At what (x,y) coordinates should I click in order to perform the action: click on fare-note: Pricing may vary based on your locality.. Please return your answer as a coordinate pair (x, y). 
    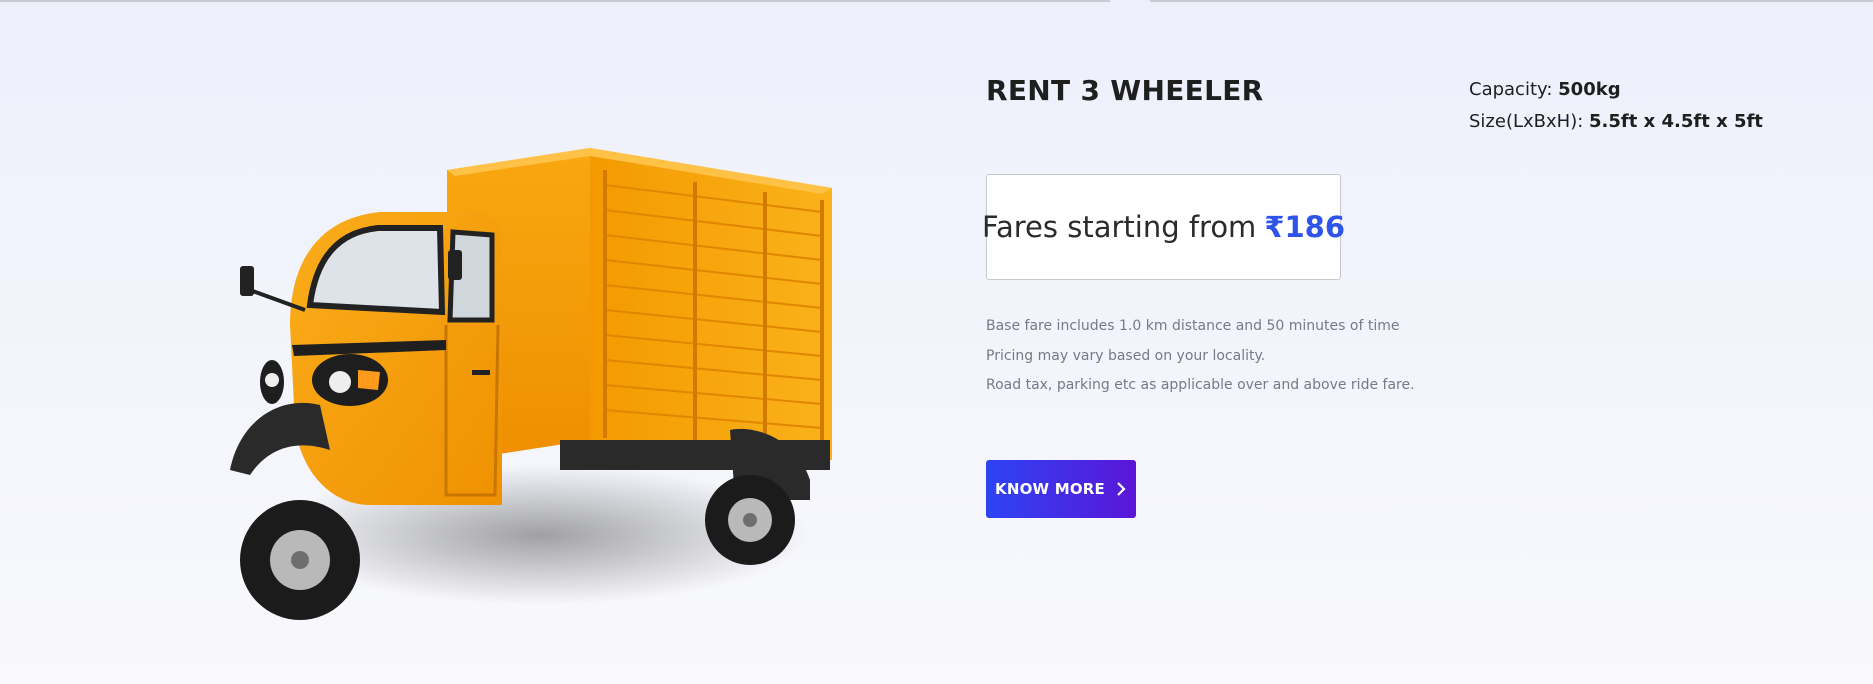
    Looking at the image, I should click on (1126, 355).